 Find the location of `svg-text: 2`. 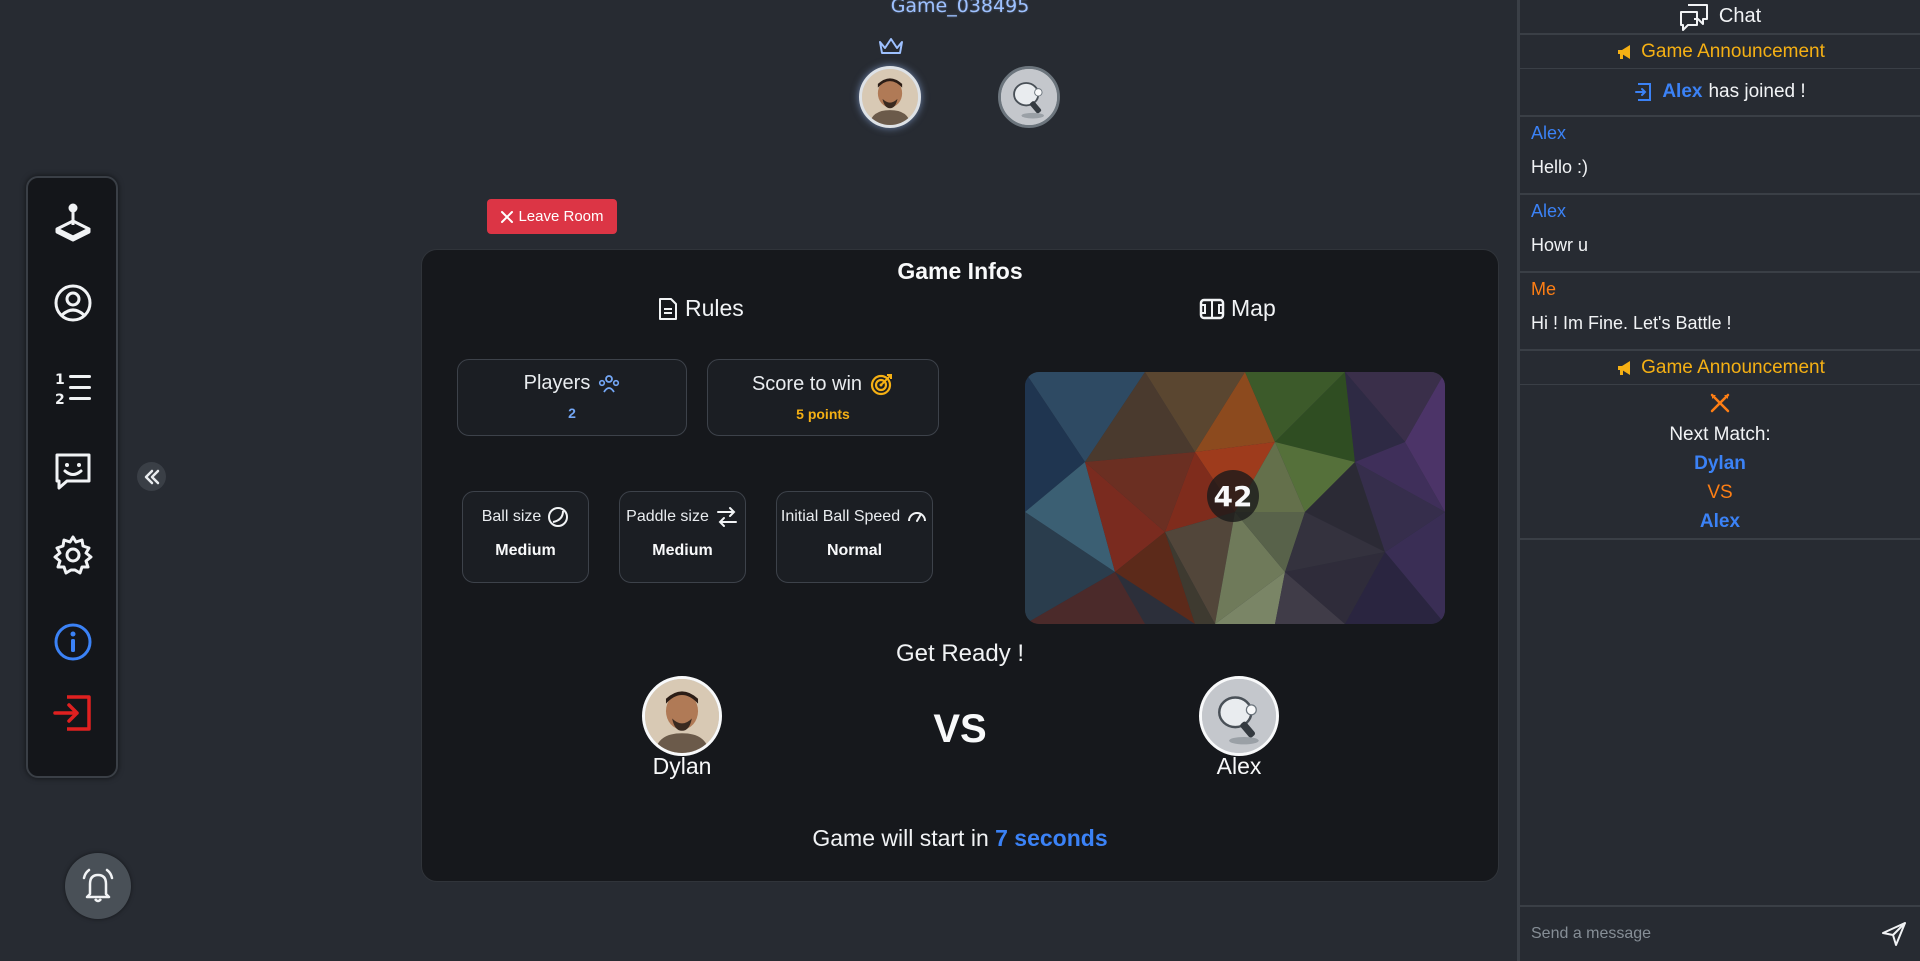

svg-text: 2 is located at coordinates (60, 400).